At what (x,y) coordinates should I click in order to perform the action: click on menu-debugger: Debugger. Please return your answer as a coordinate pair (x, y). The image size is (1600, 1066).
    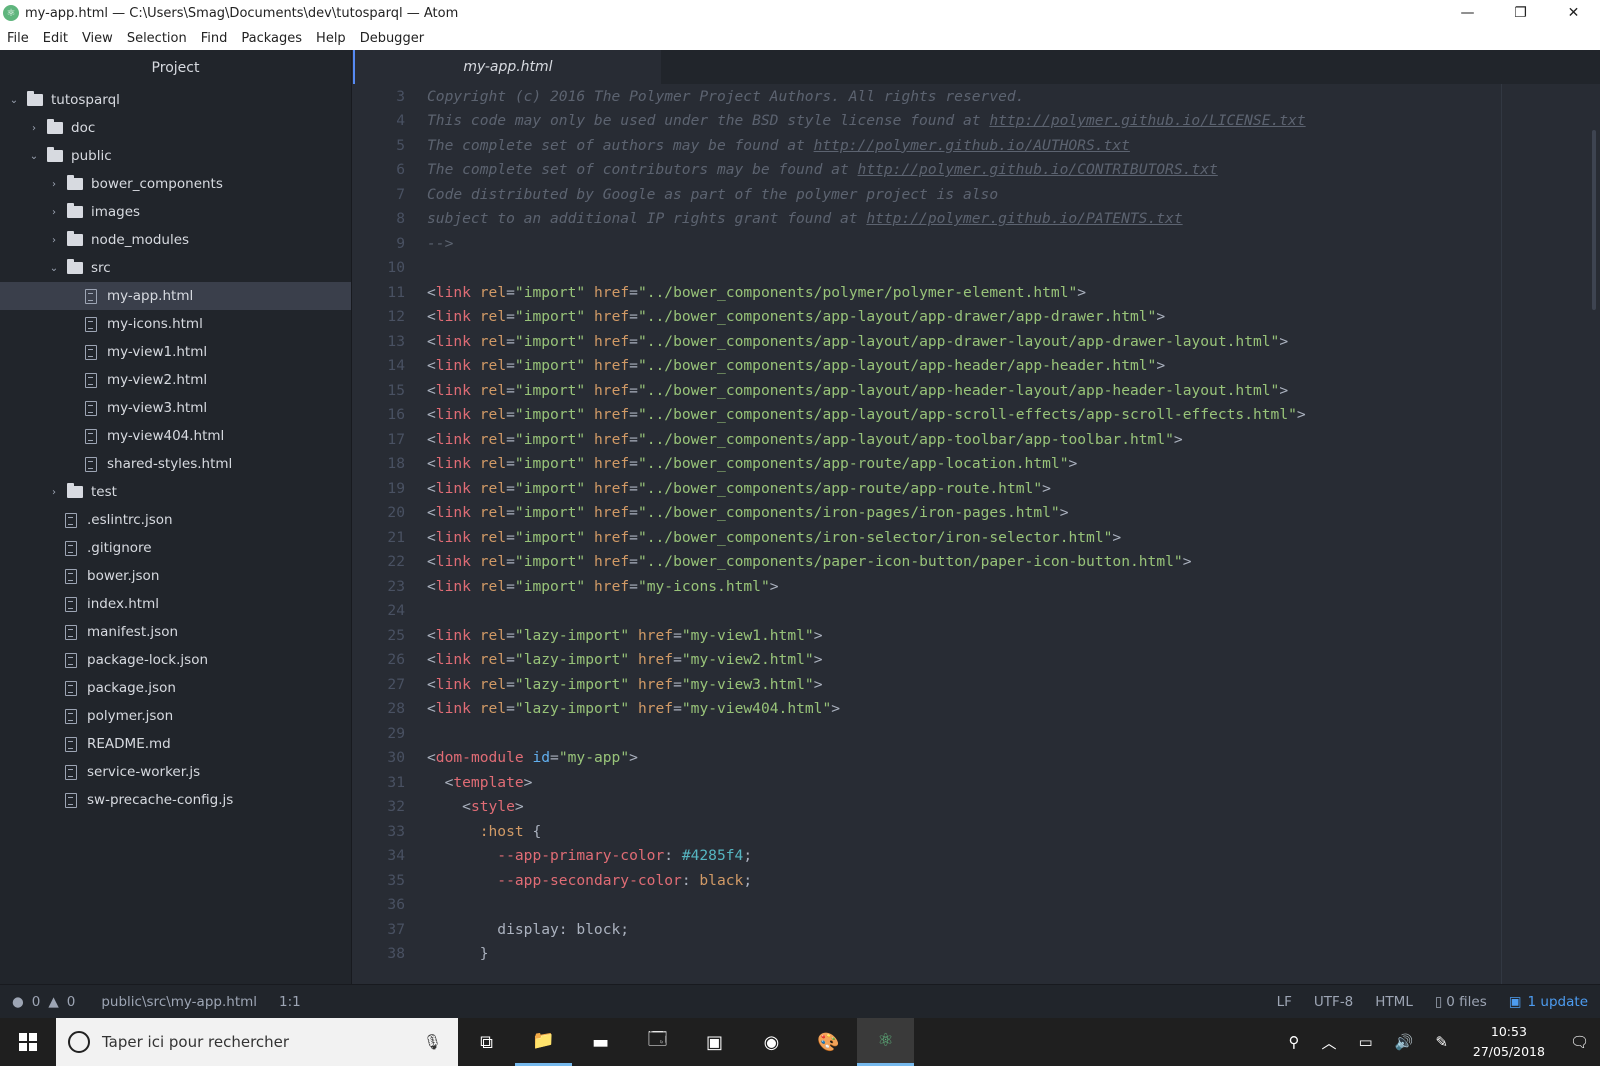
    Looking at the image, I should click on (392, 38).